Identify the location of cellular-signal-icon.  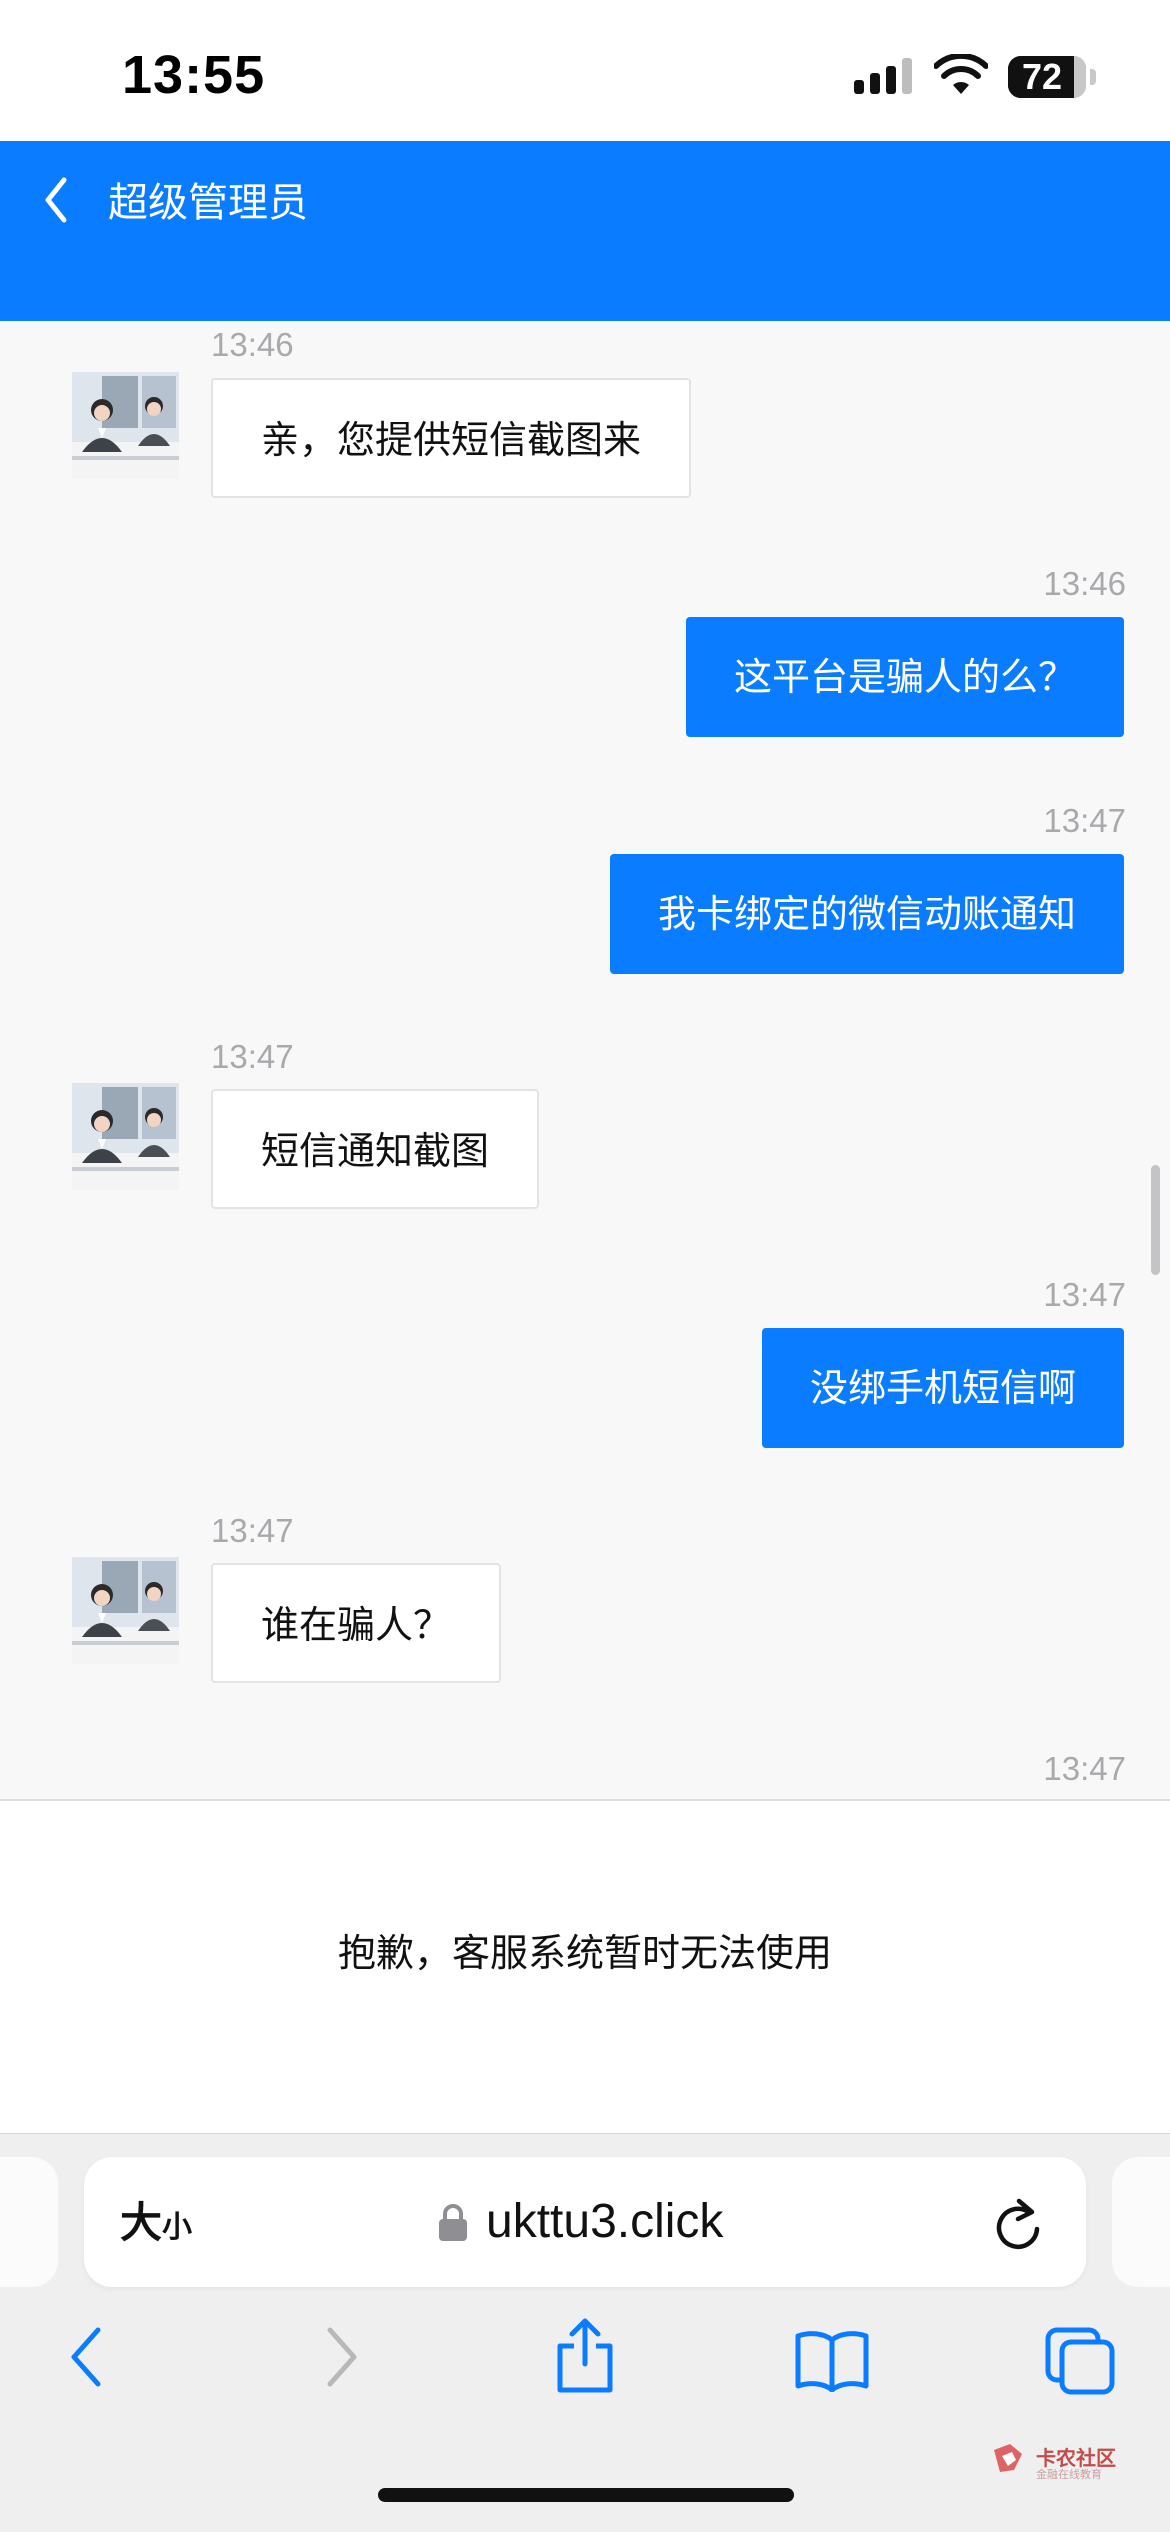
(883, 76).